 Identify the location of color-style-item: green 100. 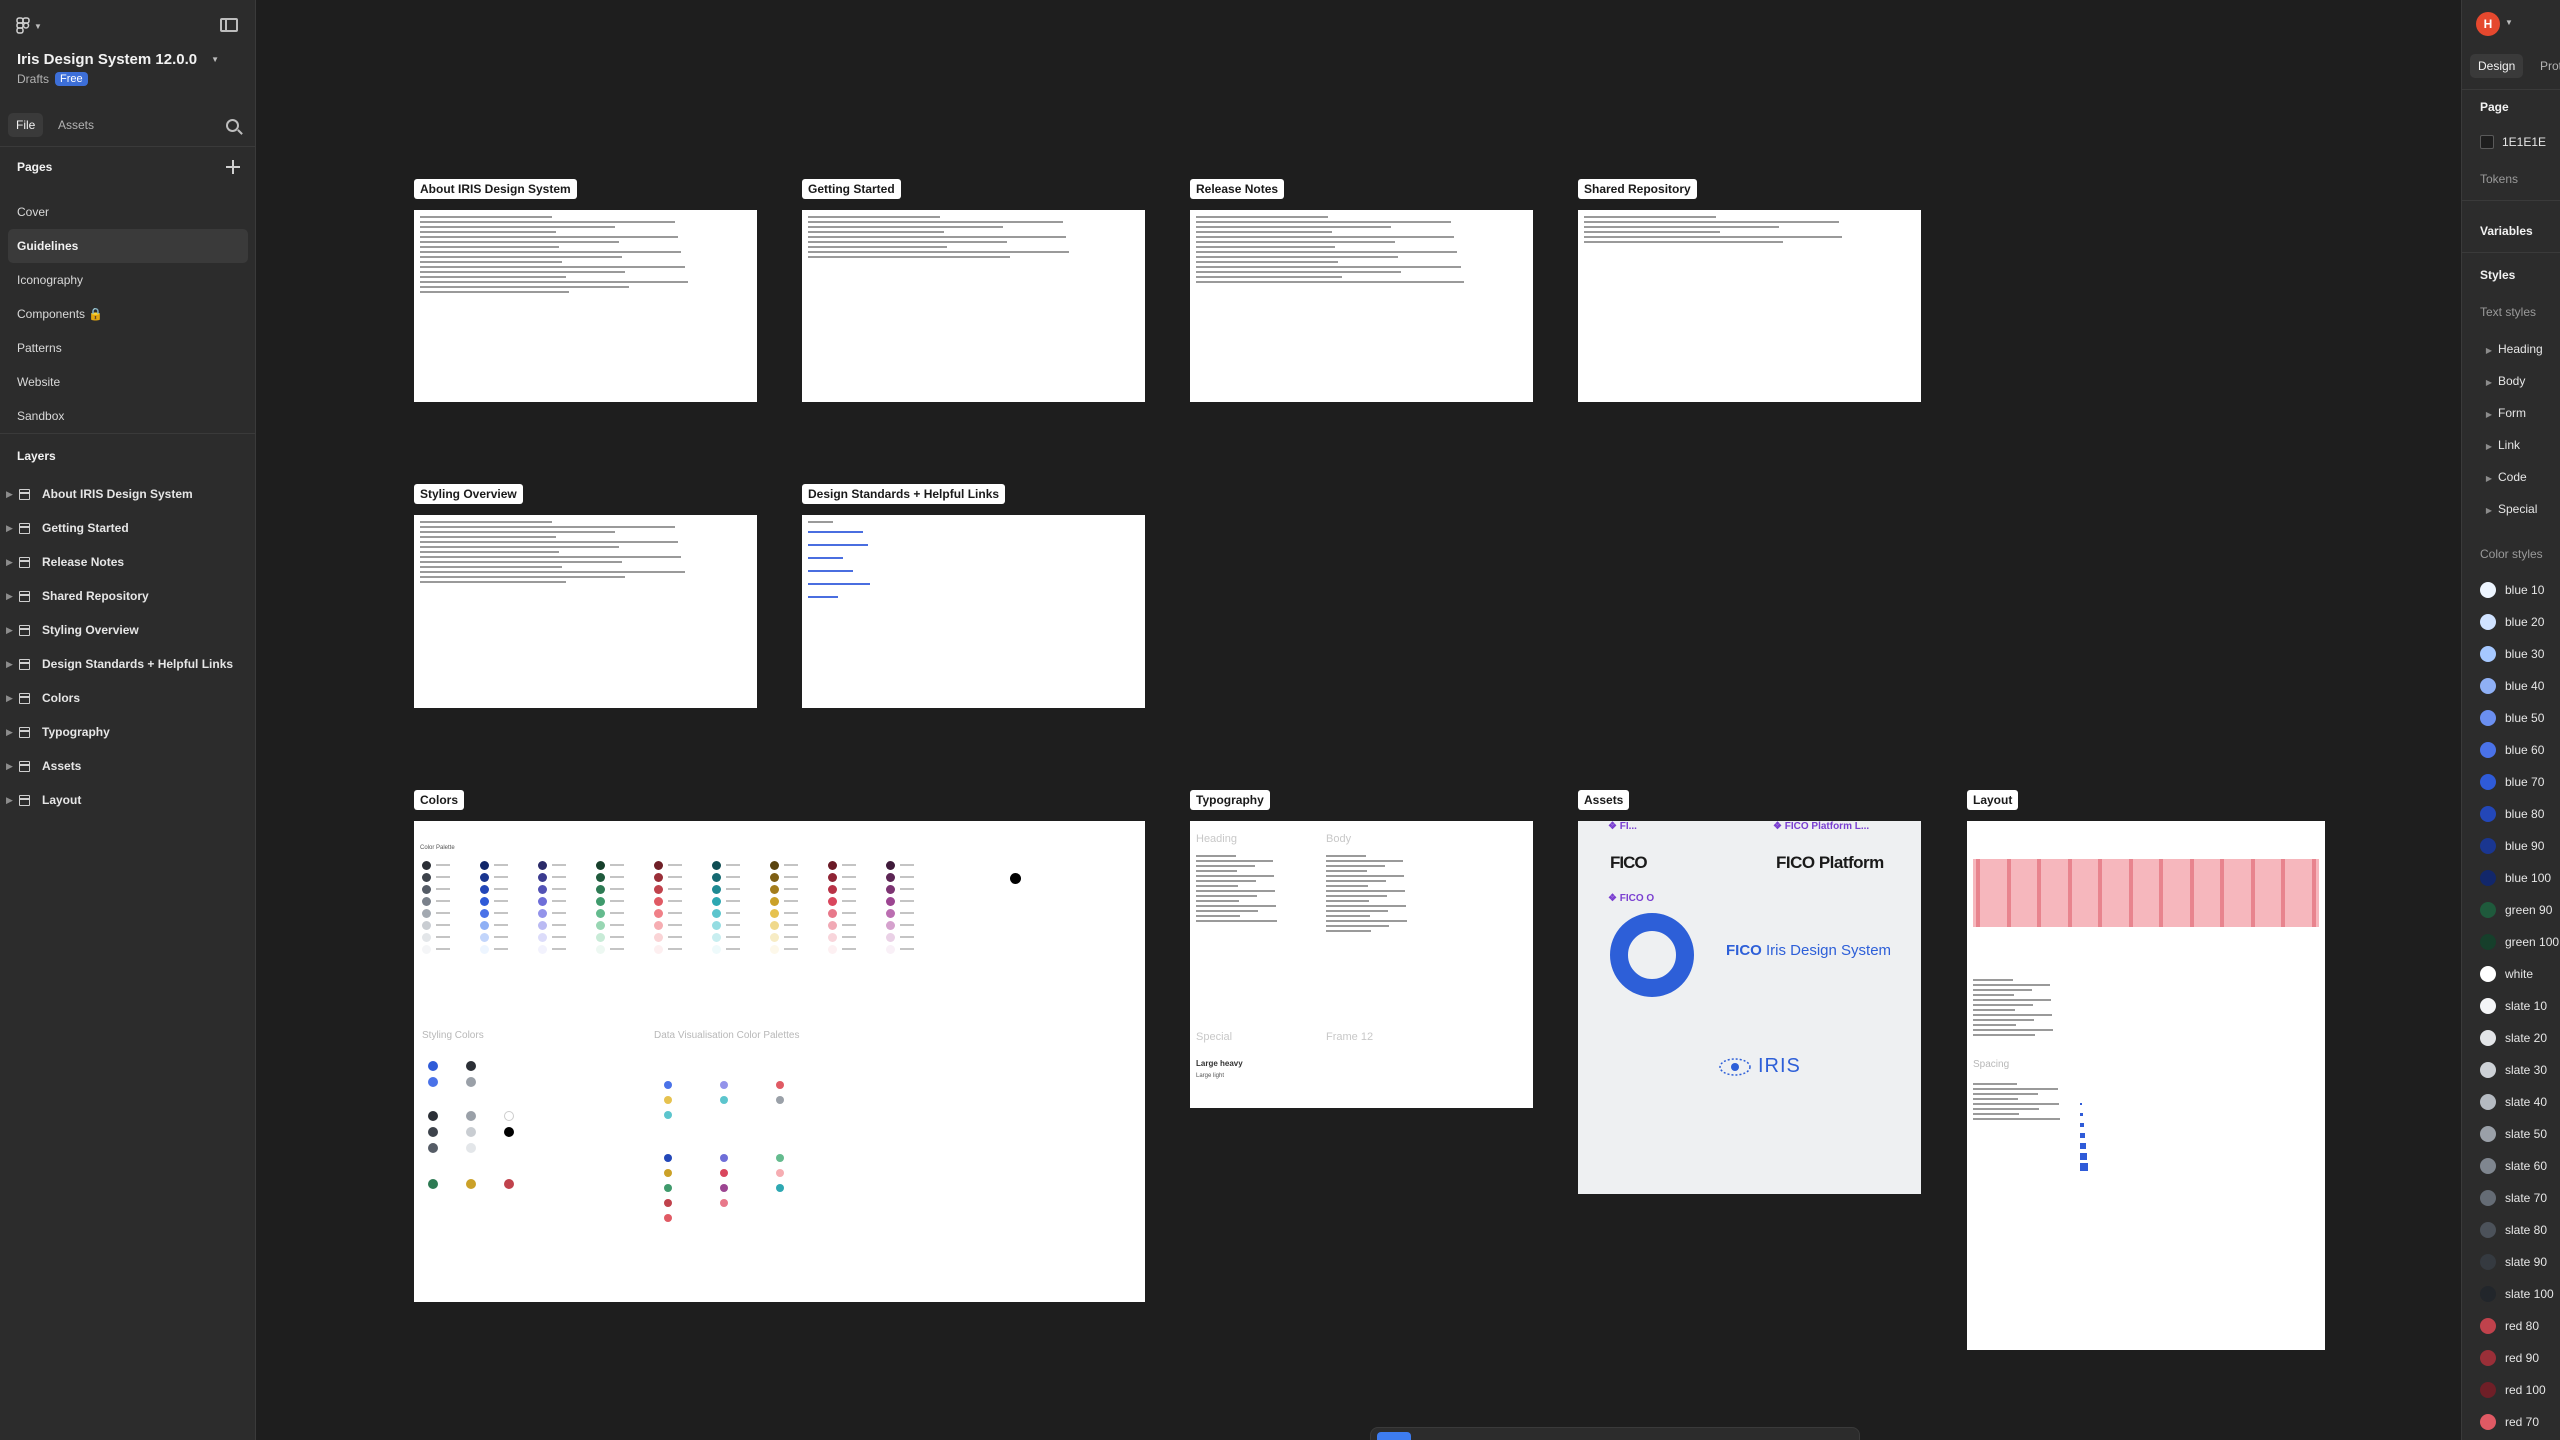
(2519, 942).